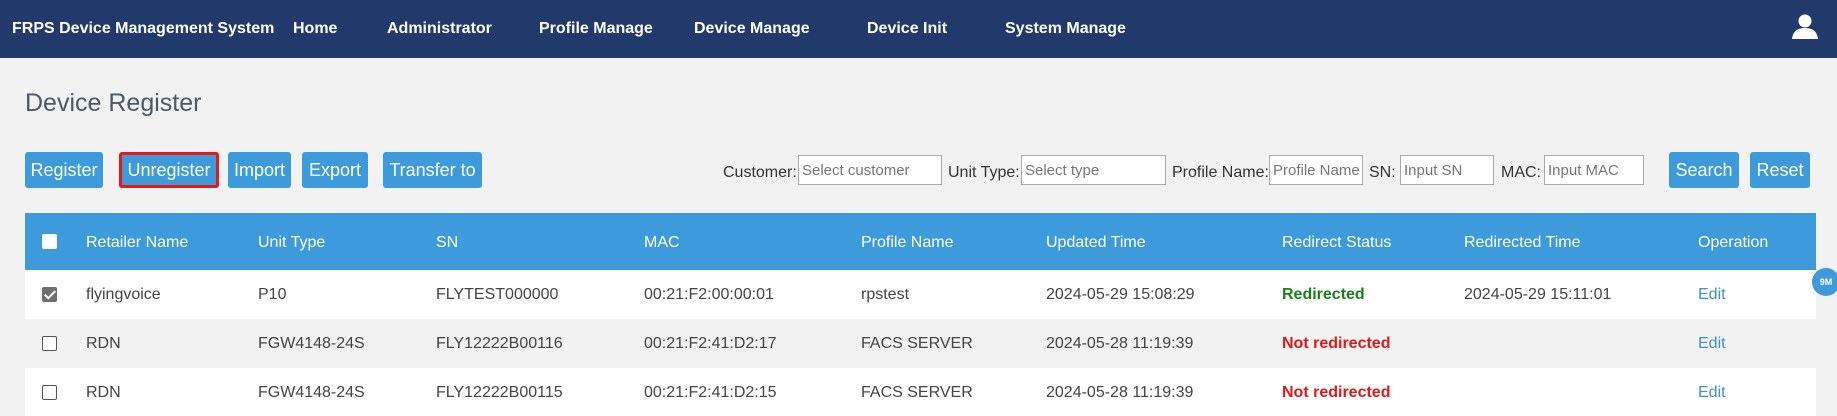 Image resolution: width=1837 pixels, height=416 pixels. I want to click on profile-name-label: Profile Name:, so click(1220, 172).